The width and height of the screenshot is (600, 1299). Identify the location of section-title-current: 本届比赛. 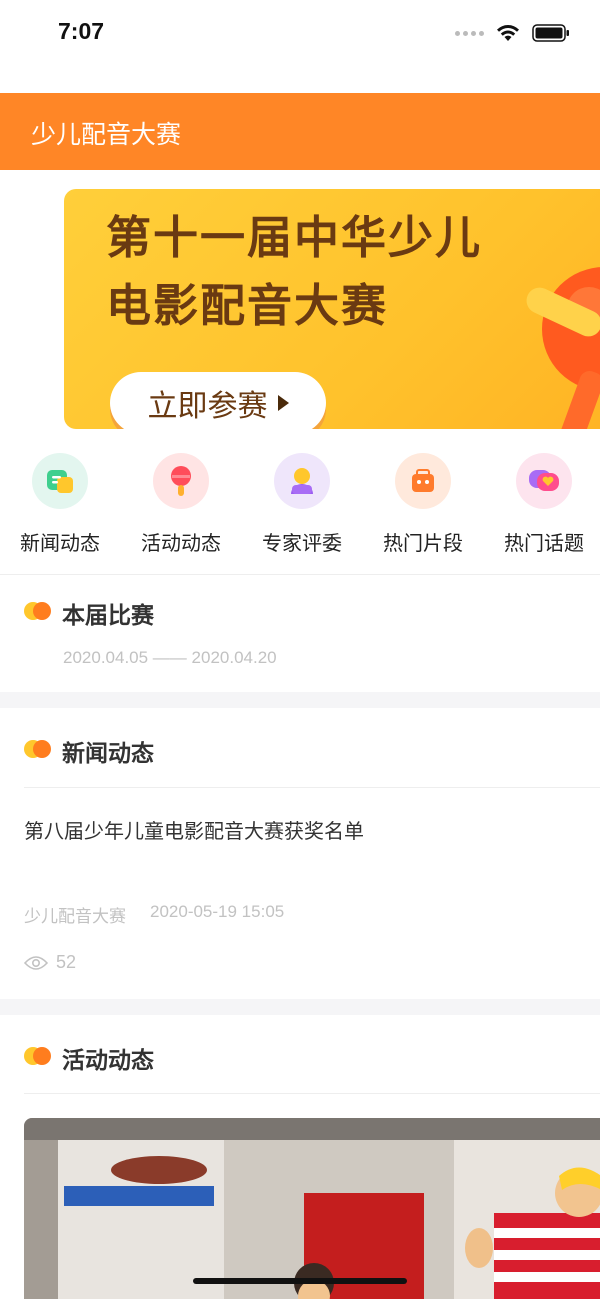
(108, 616).